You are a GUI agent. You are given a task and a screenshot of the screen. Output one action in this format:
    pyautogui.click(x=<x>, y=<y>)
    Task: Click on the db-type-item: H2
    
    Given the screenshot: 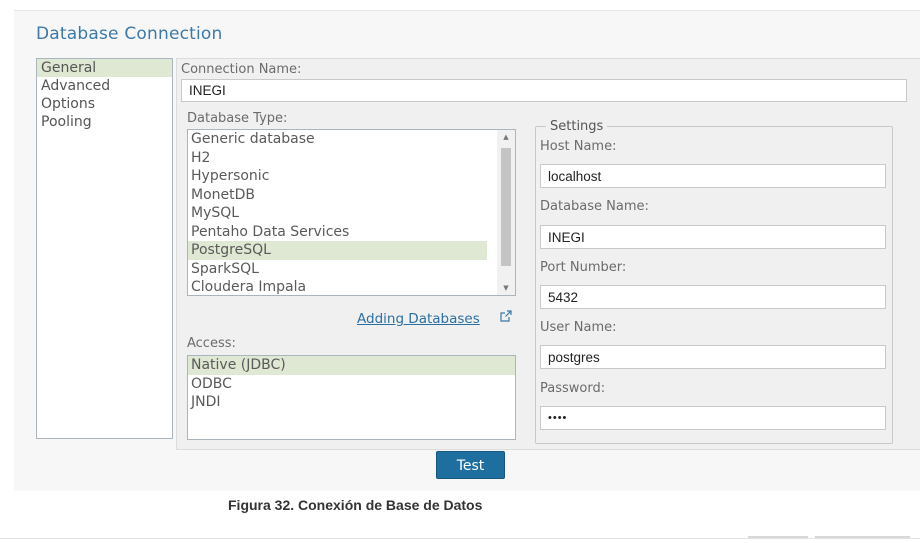 What is the action you would take?
    pyautogui.click(x=351, y=158)
    